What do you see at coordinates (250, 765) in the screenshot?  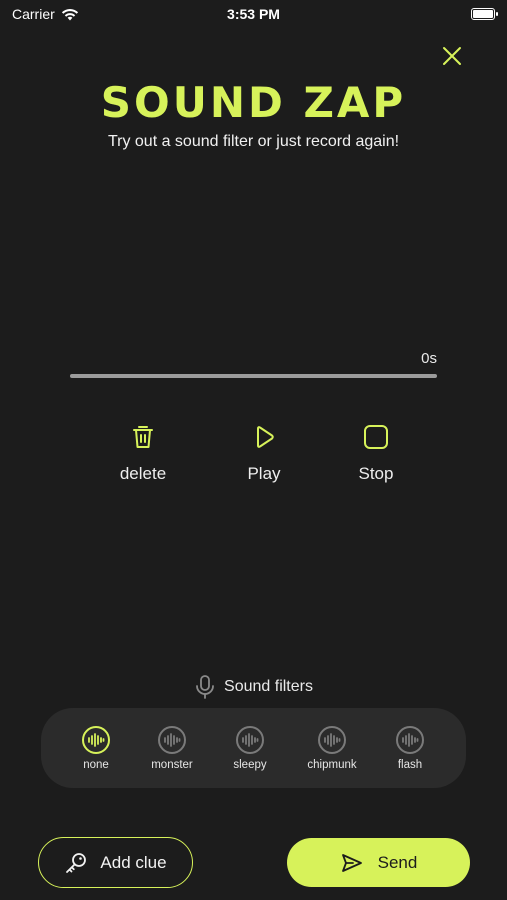 I see `filter-label: sleepy` at bounding box center [250, 765].